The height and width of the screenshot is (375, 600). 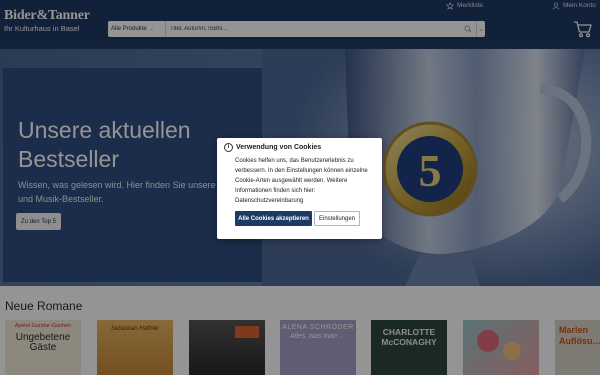 I want to click on info-icon: i, so click(x=228, y=147).